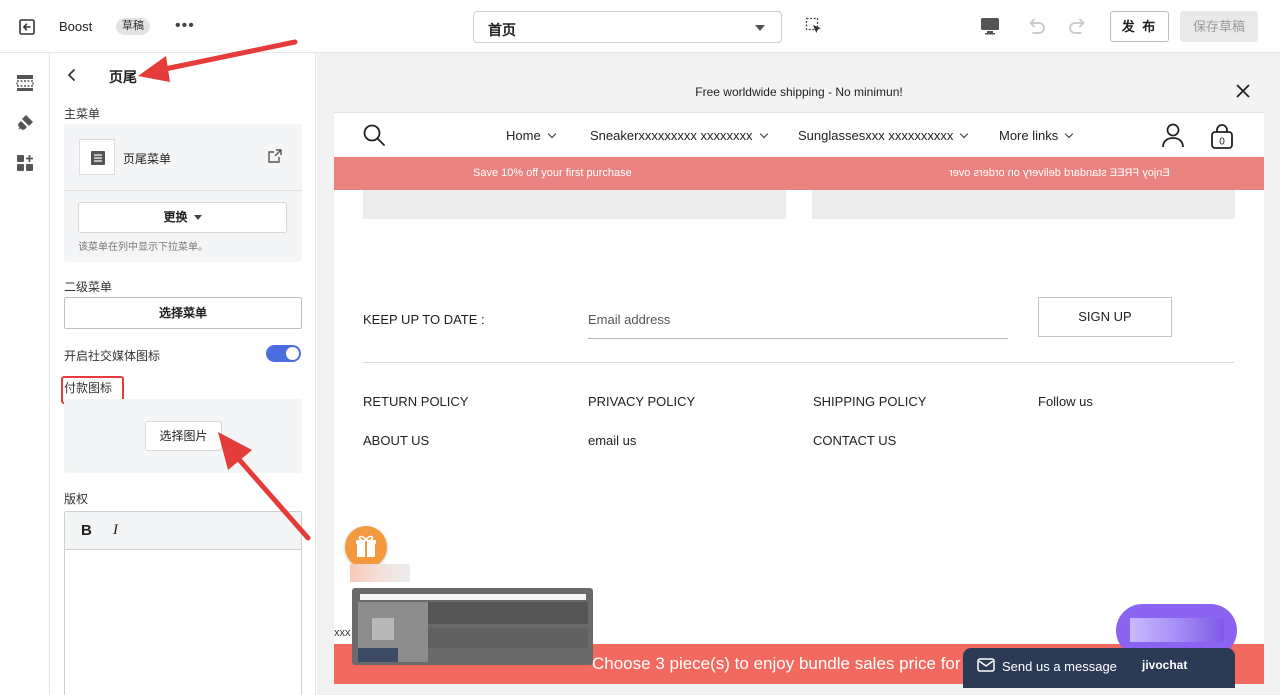 This screenshot has width=1280, height=695. Describe the element at coordinates (82, 114) in the screenshot. I see `main-menu-label: 主菜单` at that location.